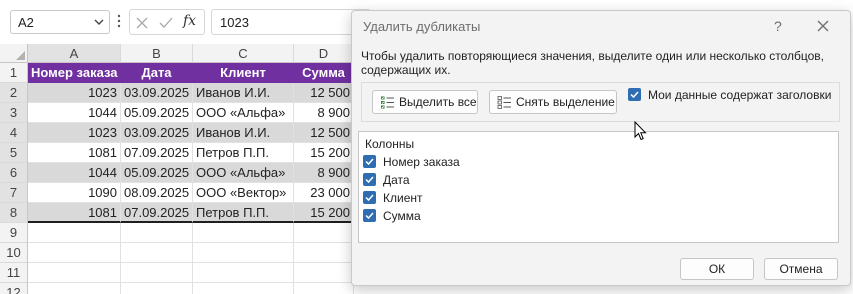 The width and height of the screenshot is (853, 294). Describe the element at coordinates (243, 193) in the screenshot. I see `table-cell: ООО «Вектор»` at that location.